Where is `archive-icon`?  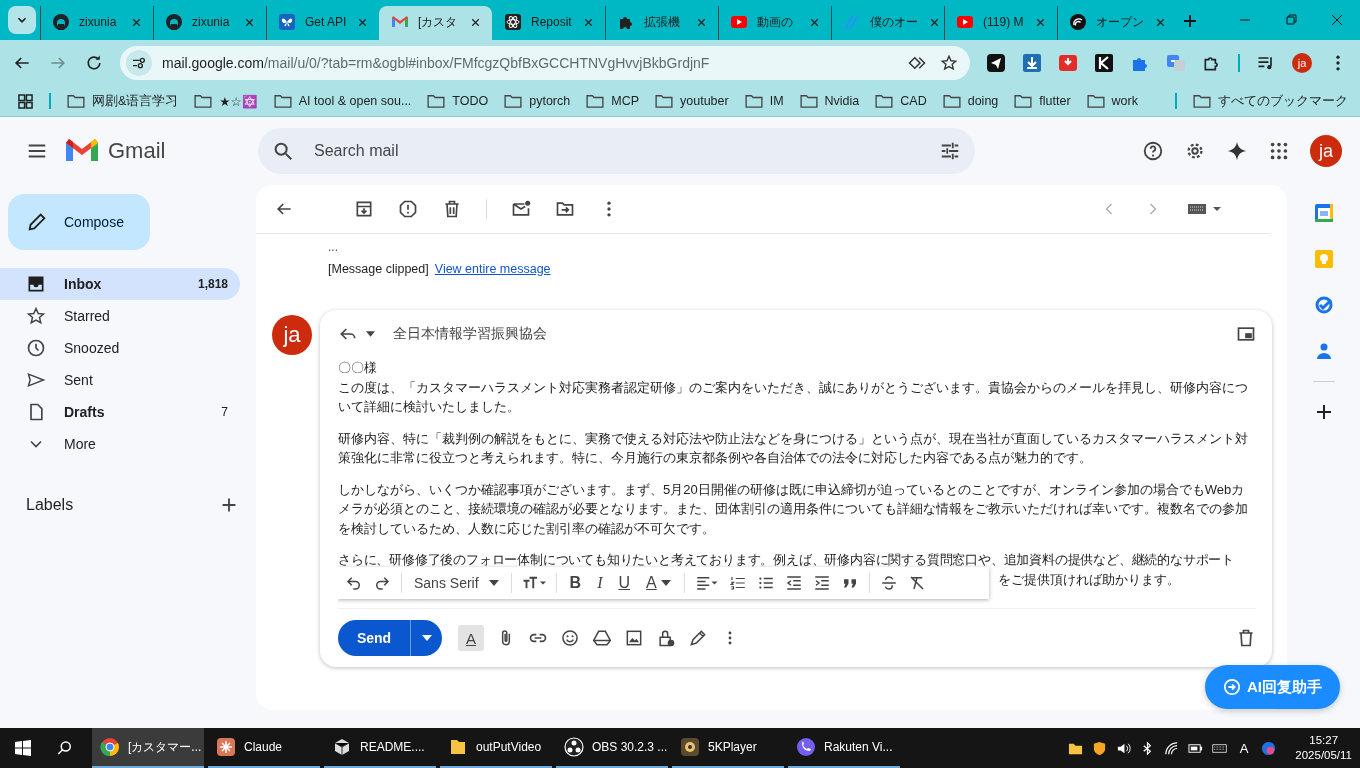
archive-icon is located at coordinates (364, 209).